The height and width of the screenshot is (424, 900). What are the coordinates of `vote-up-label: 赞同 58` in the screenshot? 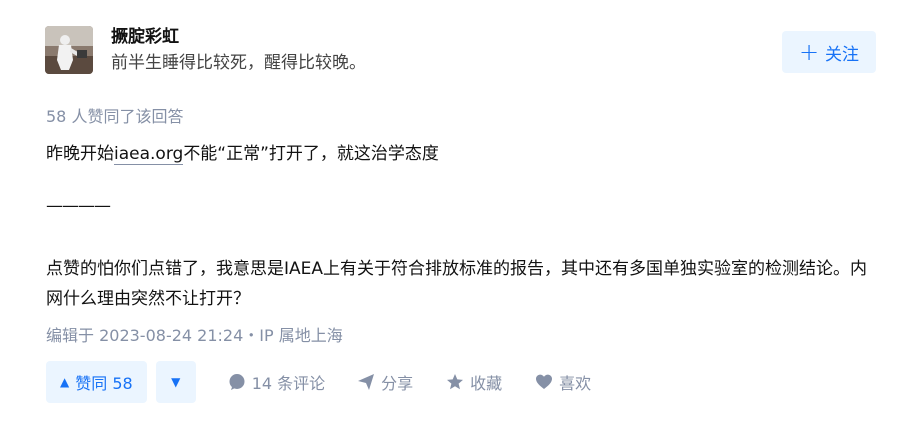 It's located at (104, 383).